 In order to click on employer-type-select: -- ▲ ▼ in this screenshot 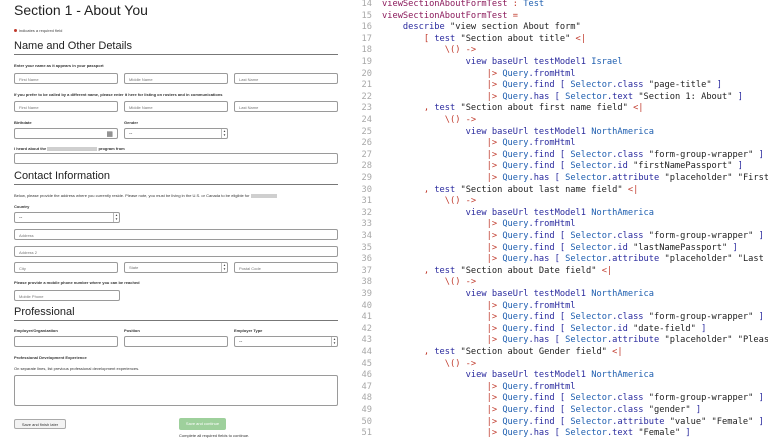, I will do `click(286, 341)`.